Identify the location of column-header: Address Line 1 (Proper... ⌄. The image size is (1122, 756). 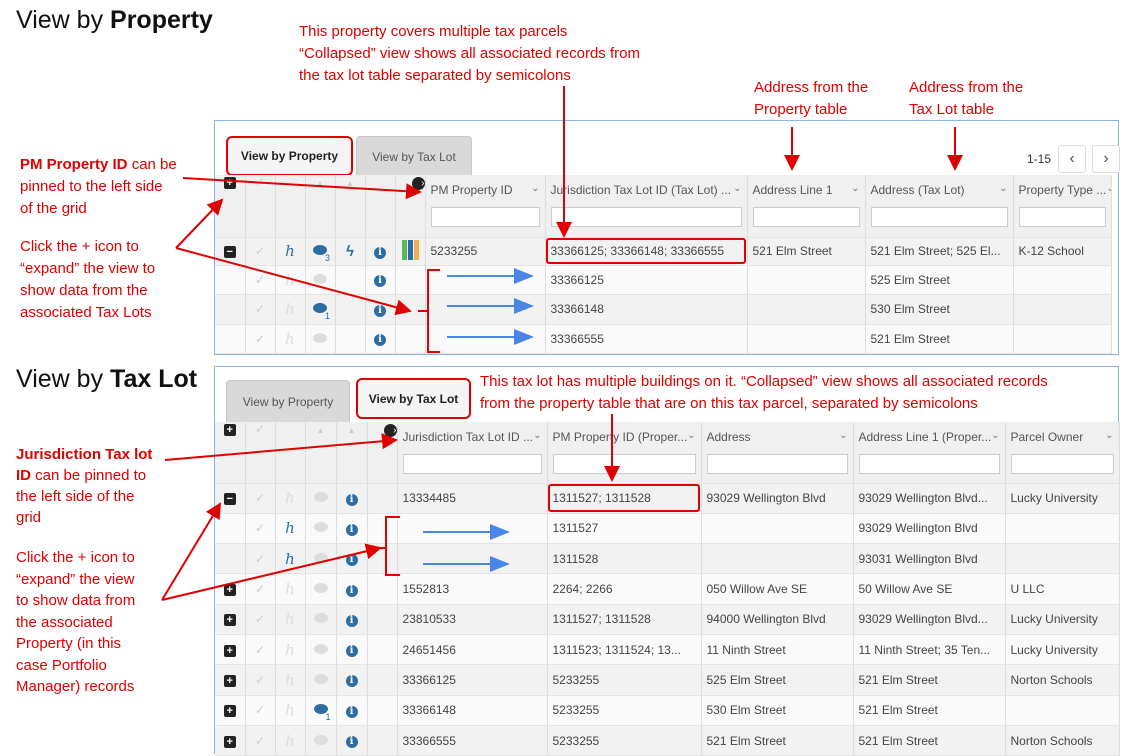
(929, 453).